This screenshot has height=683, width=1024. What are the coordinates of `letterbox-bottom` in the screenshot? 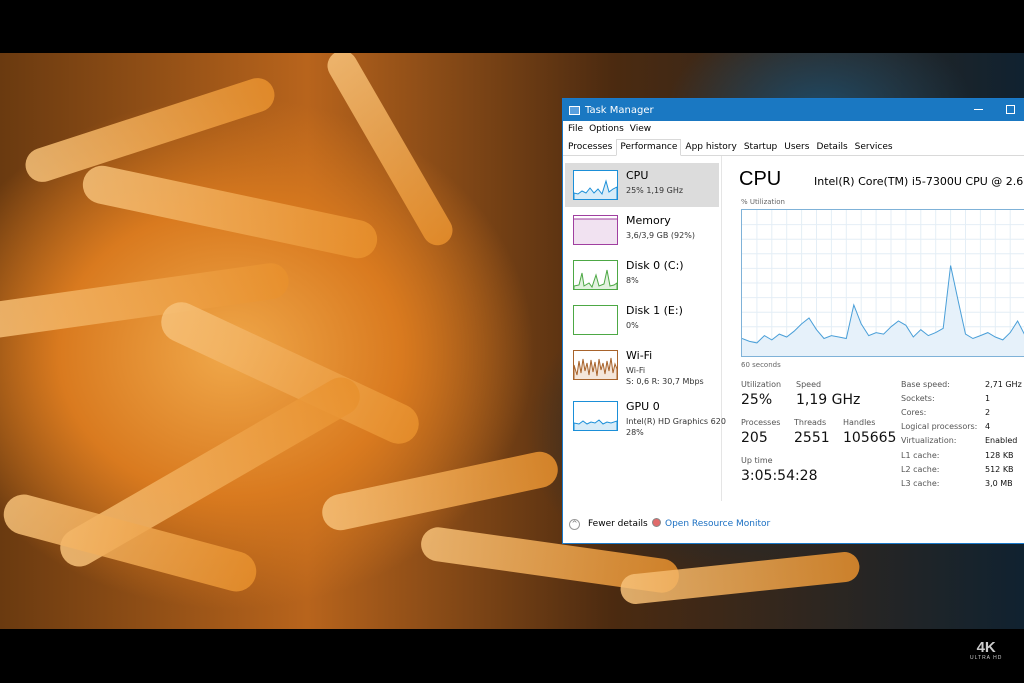 It's located at (512, 656).